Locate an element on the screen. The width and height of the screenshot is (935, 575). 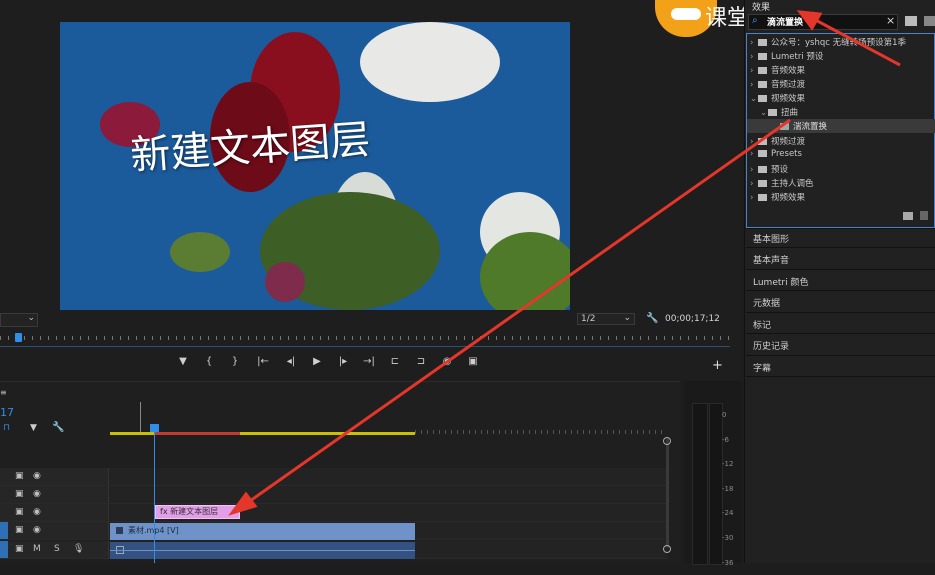
scroll-handle-bottom is located at coordinates (667, 549).